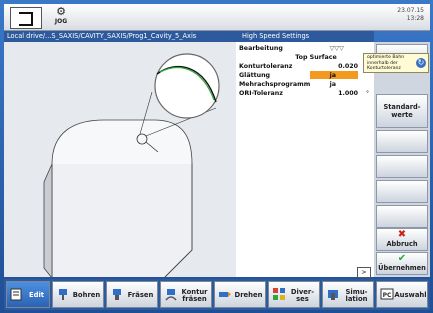  Describe the element at coordinates (364, 272) in the screenshot. I see `scroll-right-button: >` at that location.